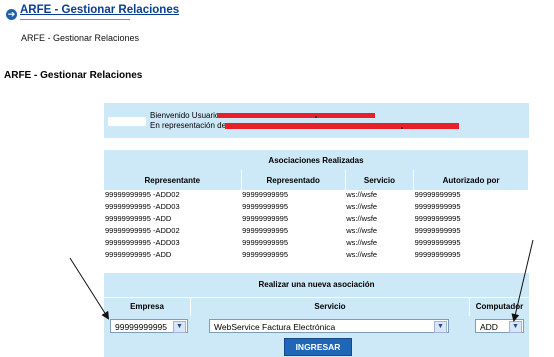 The image size is (554, 357). What do you see at coordinates (89, 288) in the screenshot?
I see `annotation-arrow-left` at bounding box center [89, 288].